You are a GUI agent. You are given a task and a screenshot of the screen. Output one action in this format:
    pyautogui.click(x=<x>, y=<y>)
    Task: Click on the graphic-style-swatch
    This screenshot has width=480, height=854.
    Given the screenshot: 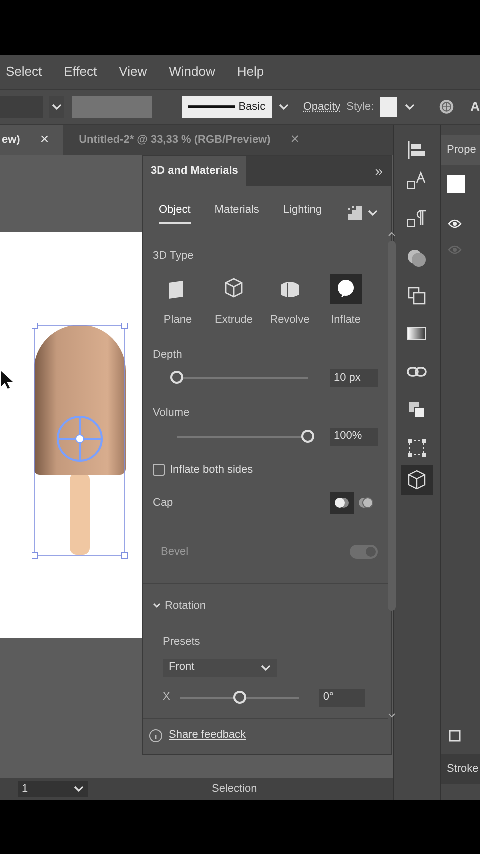 What is the action you would take?
    pyautogui.click(x=389, y=107)
    